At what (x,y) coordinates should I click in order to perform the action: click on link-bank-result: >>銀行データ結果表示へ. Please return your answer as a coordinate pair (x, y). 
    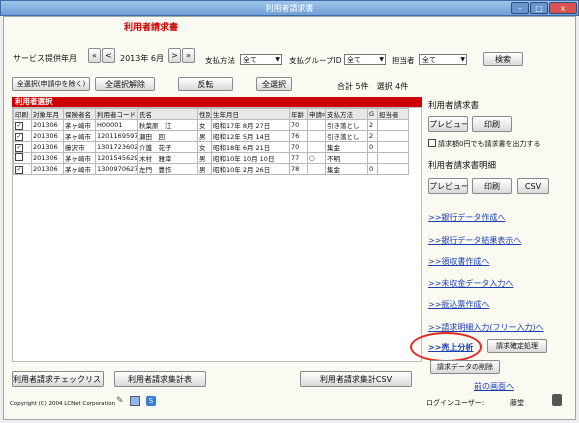
    Looking at the image, I should click on (474, 240).